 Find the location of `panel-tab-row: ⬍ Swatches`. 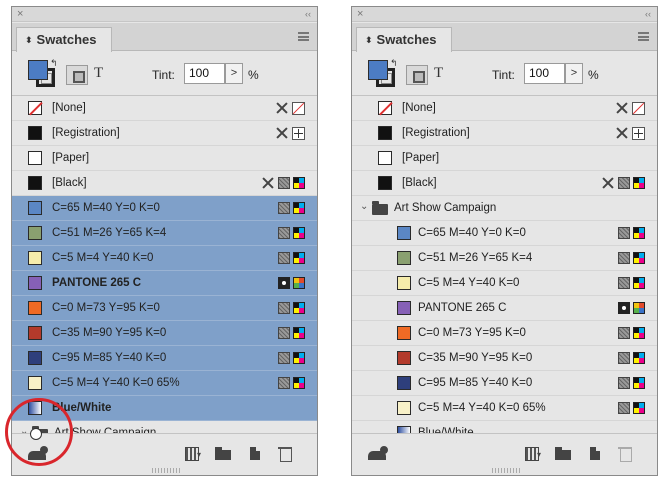

panel-tab-row: ⬍ Swatches is located at coordinates (164, 37).